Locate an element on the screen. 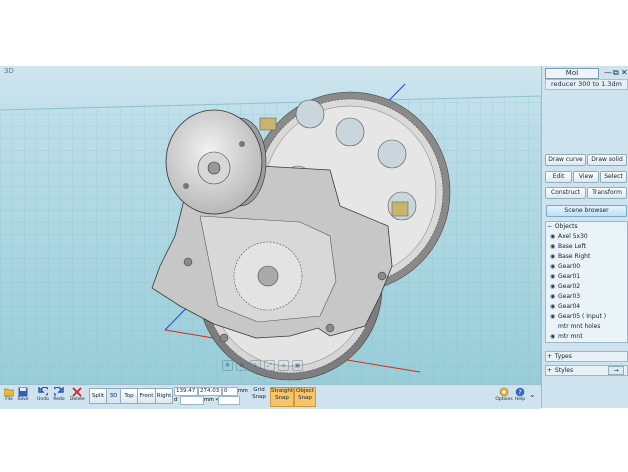 The height and width of the screenshot is (472, 628). view-front-button: Front is located at coordinates (146, 396).